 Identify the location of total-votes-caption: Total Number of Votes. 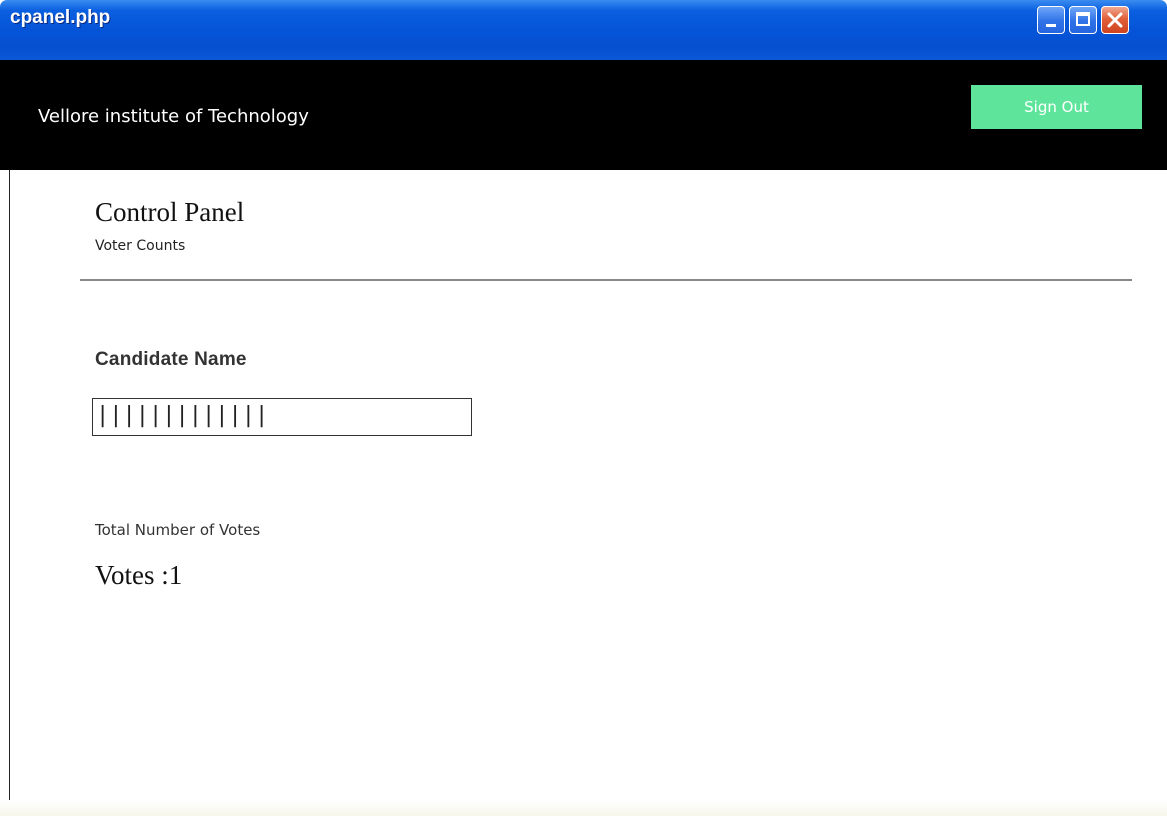
(178, 530).